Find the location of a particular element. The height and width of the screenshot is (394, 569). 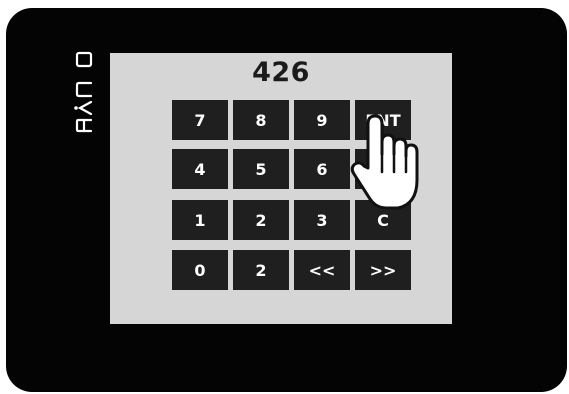

key-forward: >> is located at coordinates (383, 270).